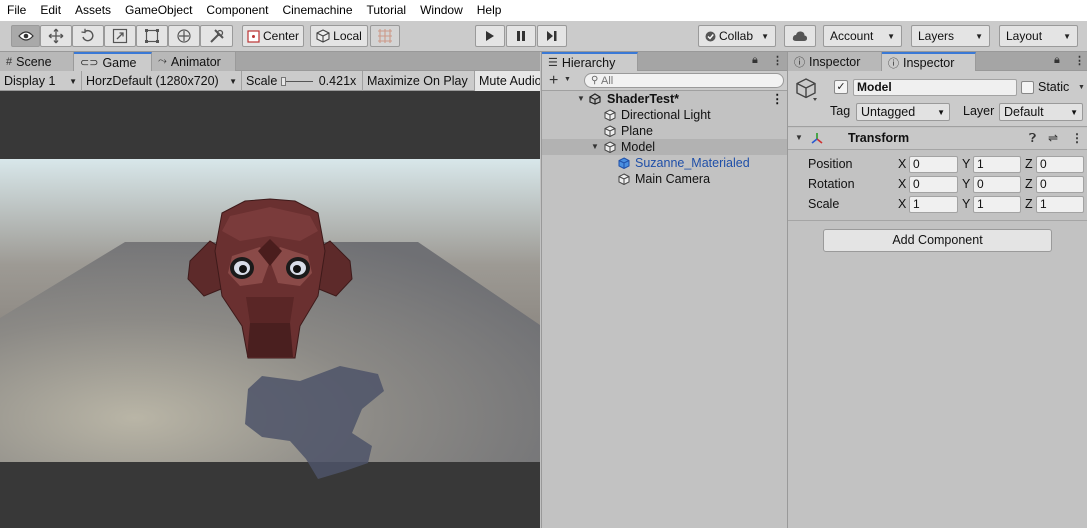 The image size is (1087, 528). Describe the element at coordinates (1060, 204) in the screenshot. I see `scale-z-field: 1` at that location.